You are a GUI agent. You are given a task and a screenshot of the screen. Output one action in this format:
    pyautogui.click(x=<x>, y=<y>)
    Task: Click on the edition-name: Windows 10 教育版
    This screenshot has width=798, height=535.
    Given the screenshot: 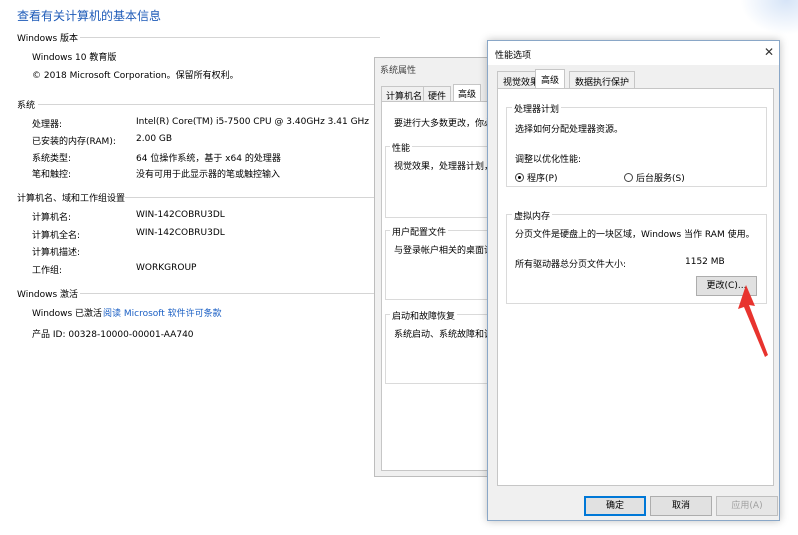 What is the action you would take?
    pyautogui.click(x=74, y=58)
    